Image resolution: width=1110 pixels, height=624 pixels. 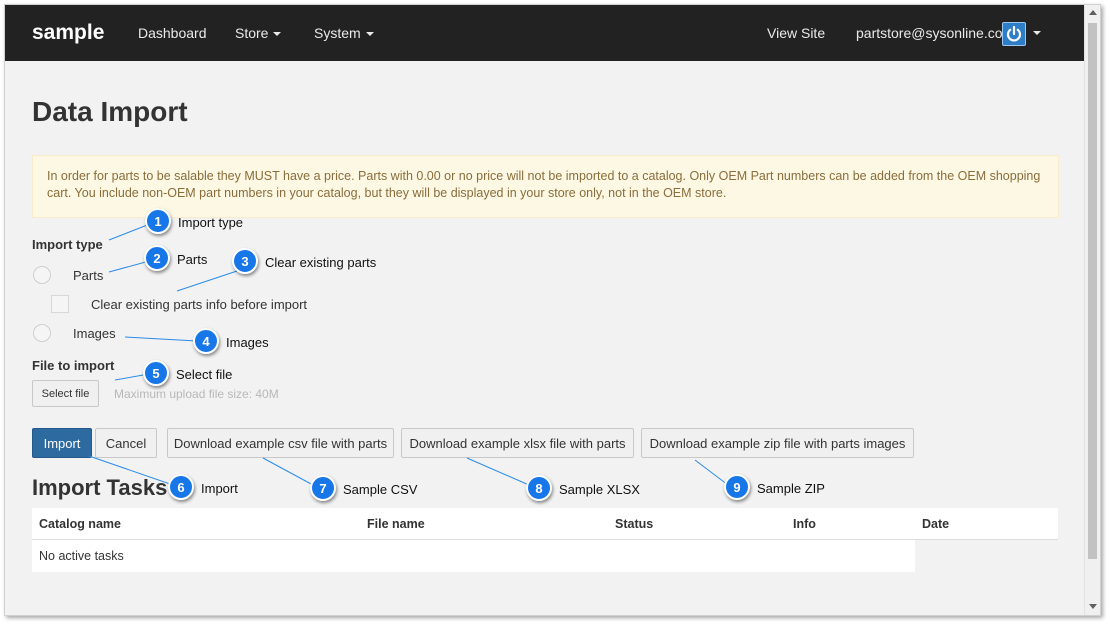 I want to click on callout-text-8: Sample XLSX, so click(x=599, y=489).